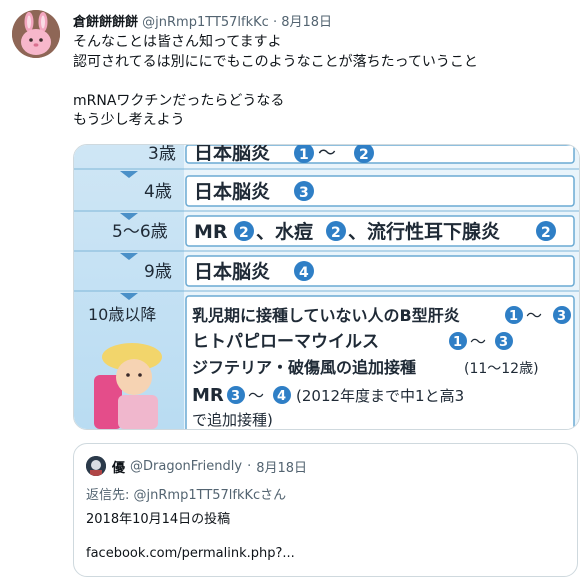 The height and width of the screenshot is (584, 586). I want to click on row-3-text: 日本脳炎, so click(232, 154).